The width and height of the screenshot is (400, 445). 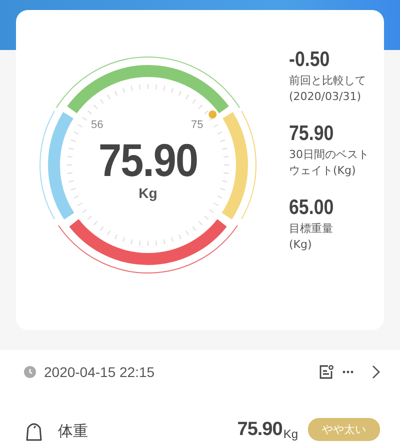 What do you see at coordinates (73, 431) in the screenshot?
I see `metric-name: 体重` at bounding box center [73, 431].